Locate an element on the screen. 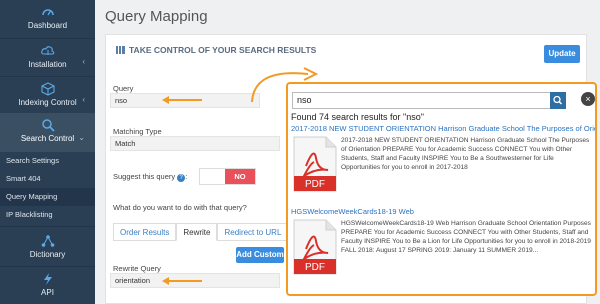  nav-api: API is located at coordinates (47, 284).